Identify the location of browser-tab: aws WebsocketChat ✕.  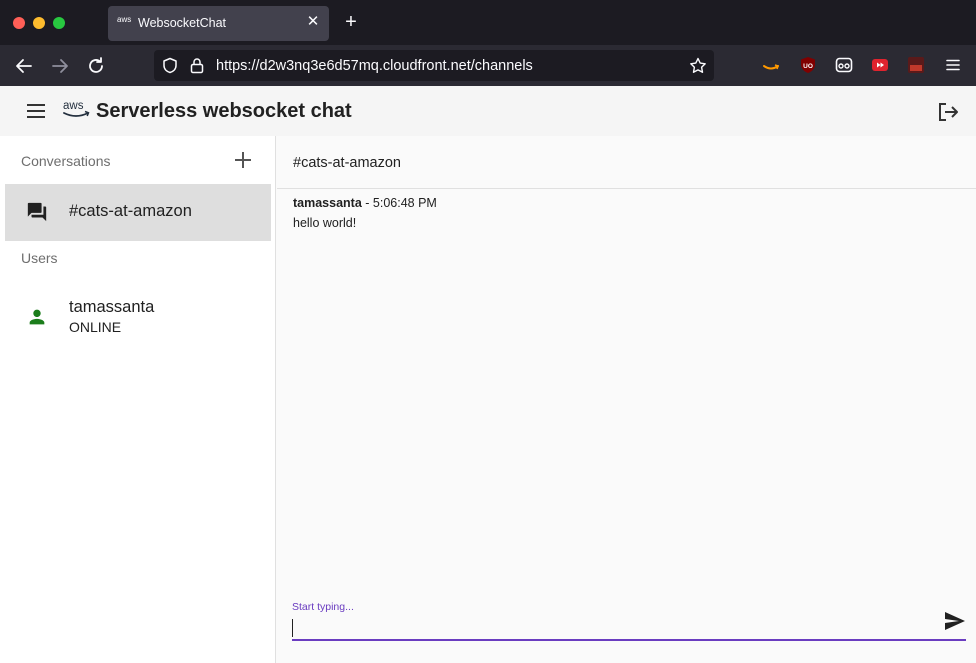
(218, 23).